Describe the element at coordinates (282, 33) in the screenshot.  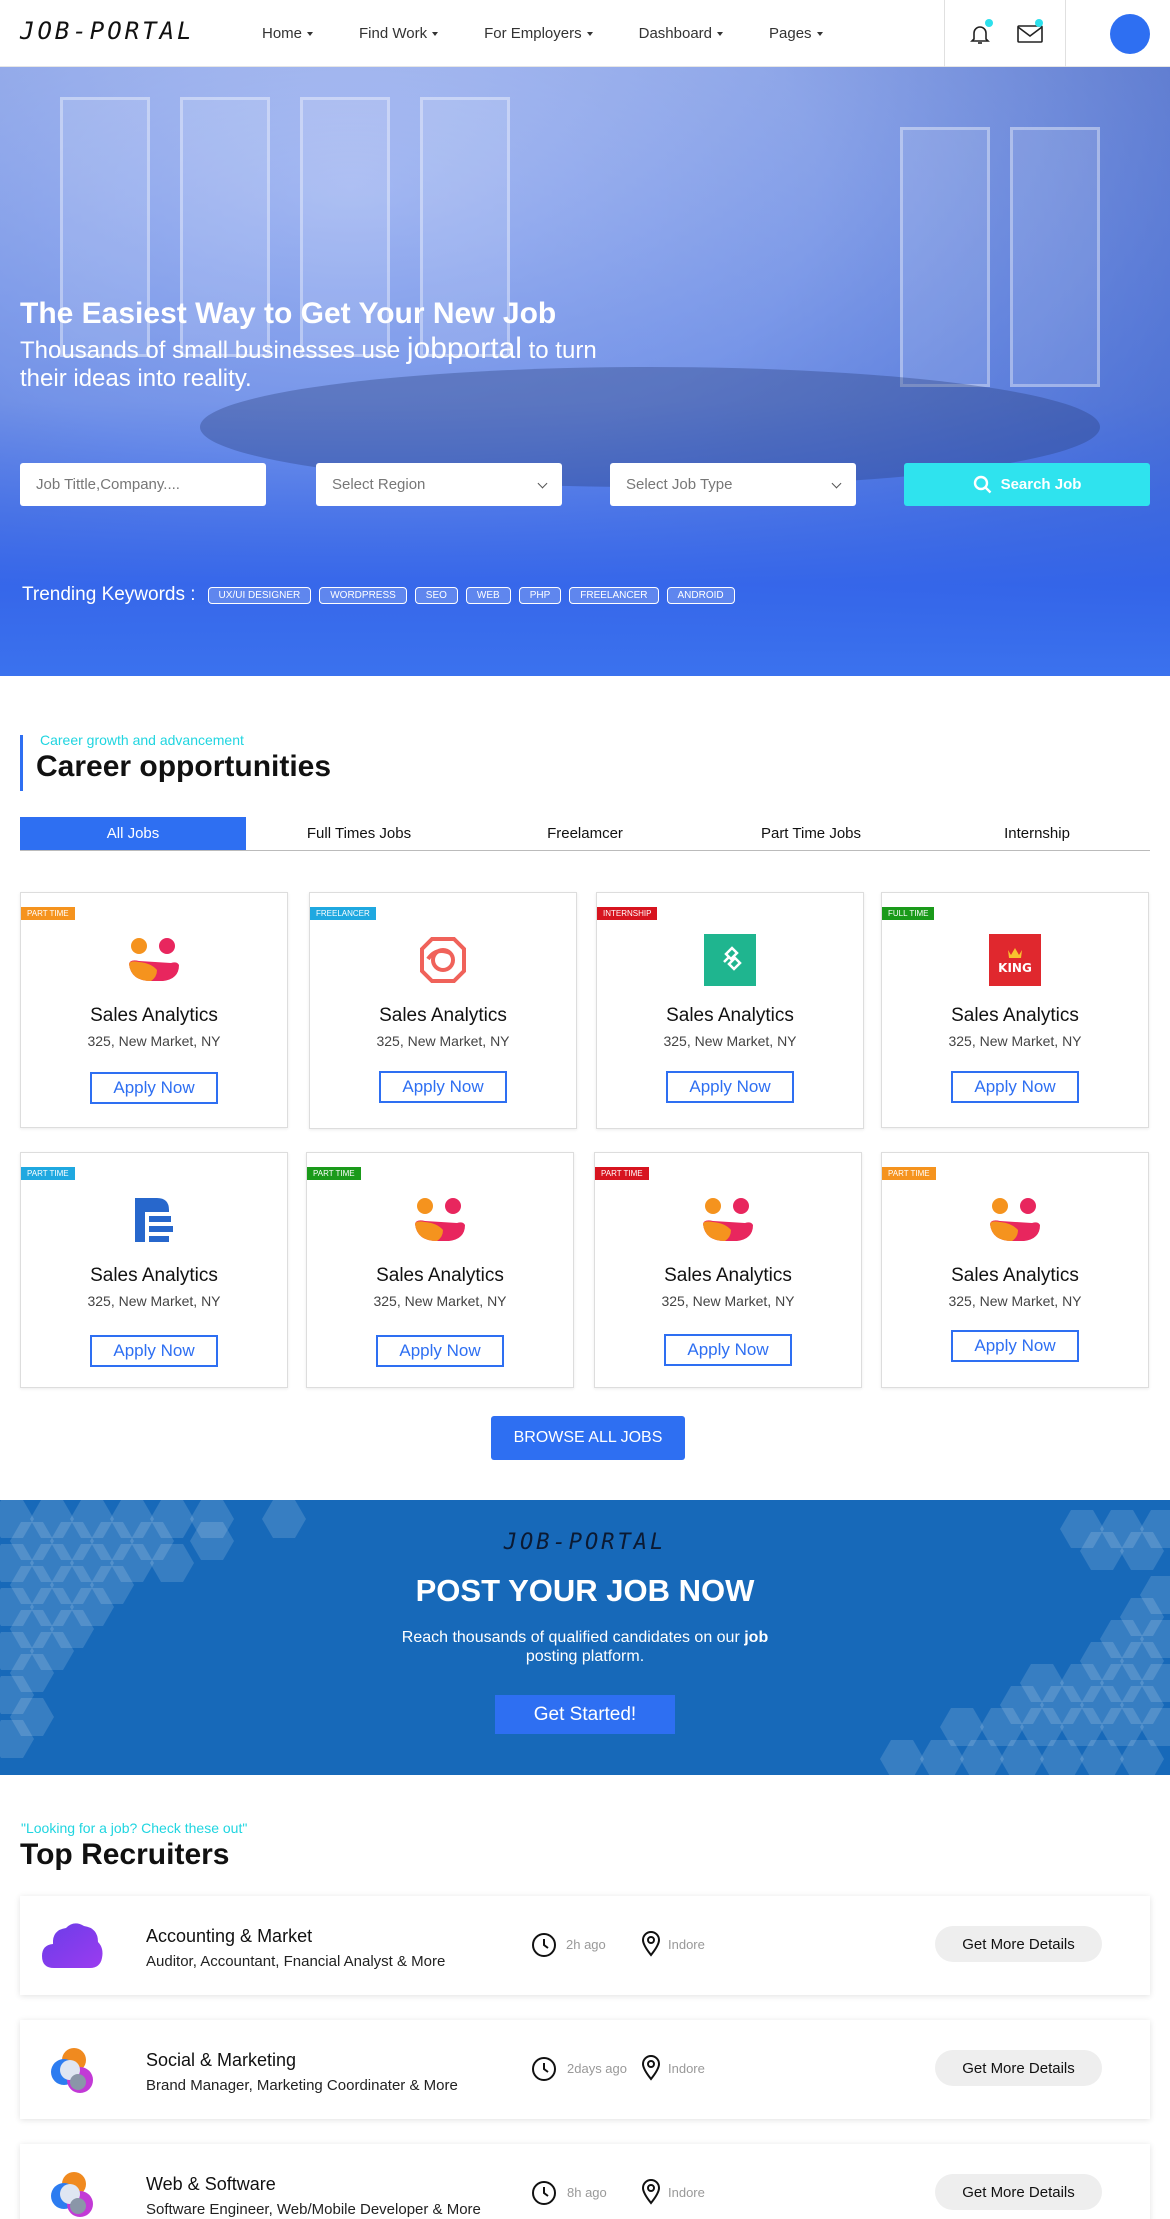
I see `nav-label: Home` at that location.